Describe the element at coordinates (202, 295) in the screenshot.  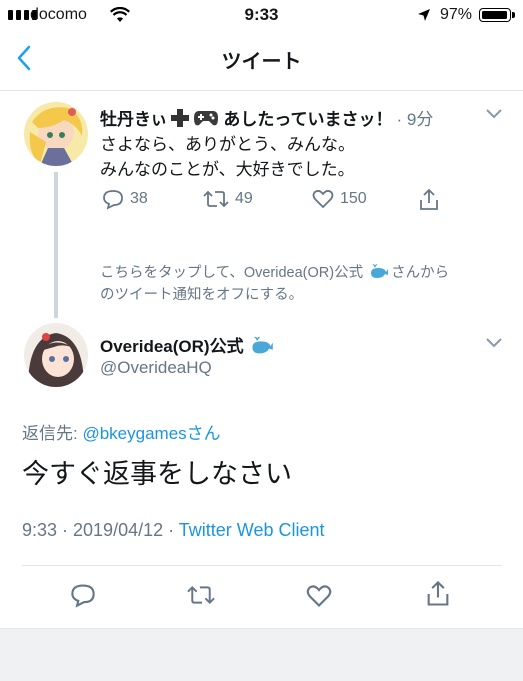
I see `notice-text: のツイート通知をオフにする。` at that location.